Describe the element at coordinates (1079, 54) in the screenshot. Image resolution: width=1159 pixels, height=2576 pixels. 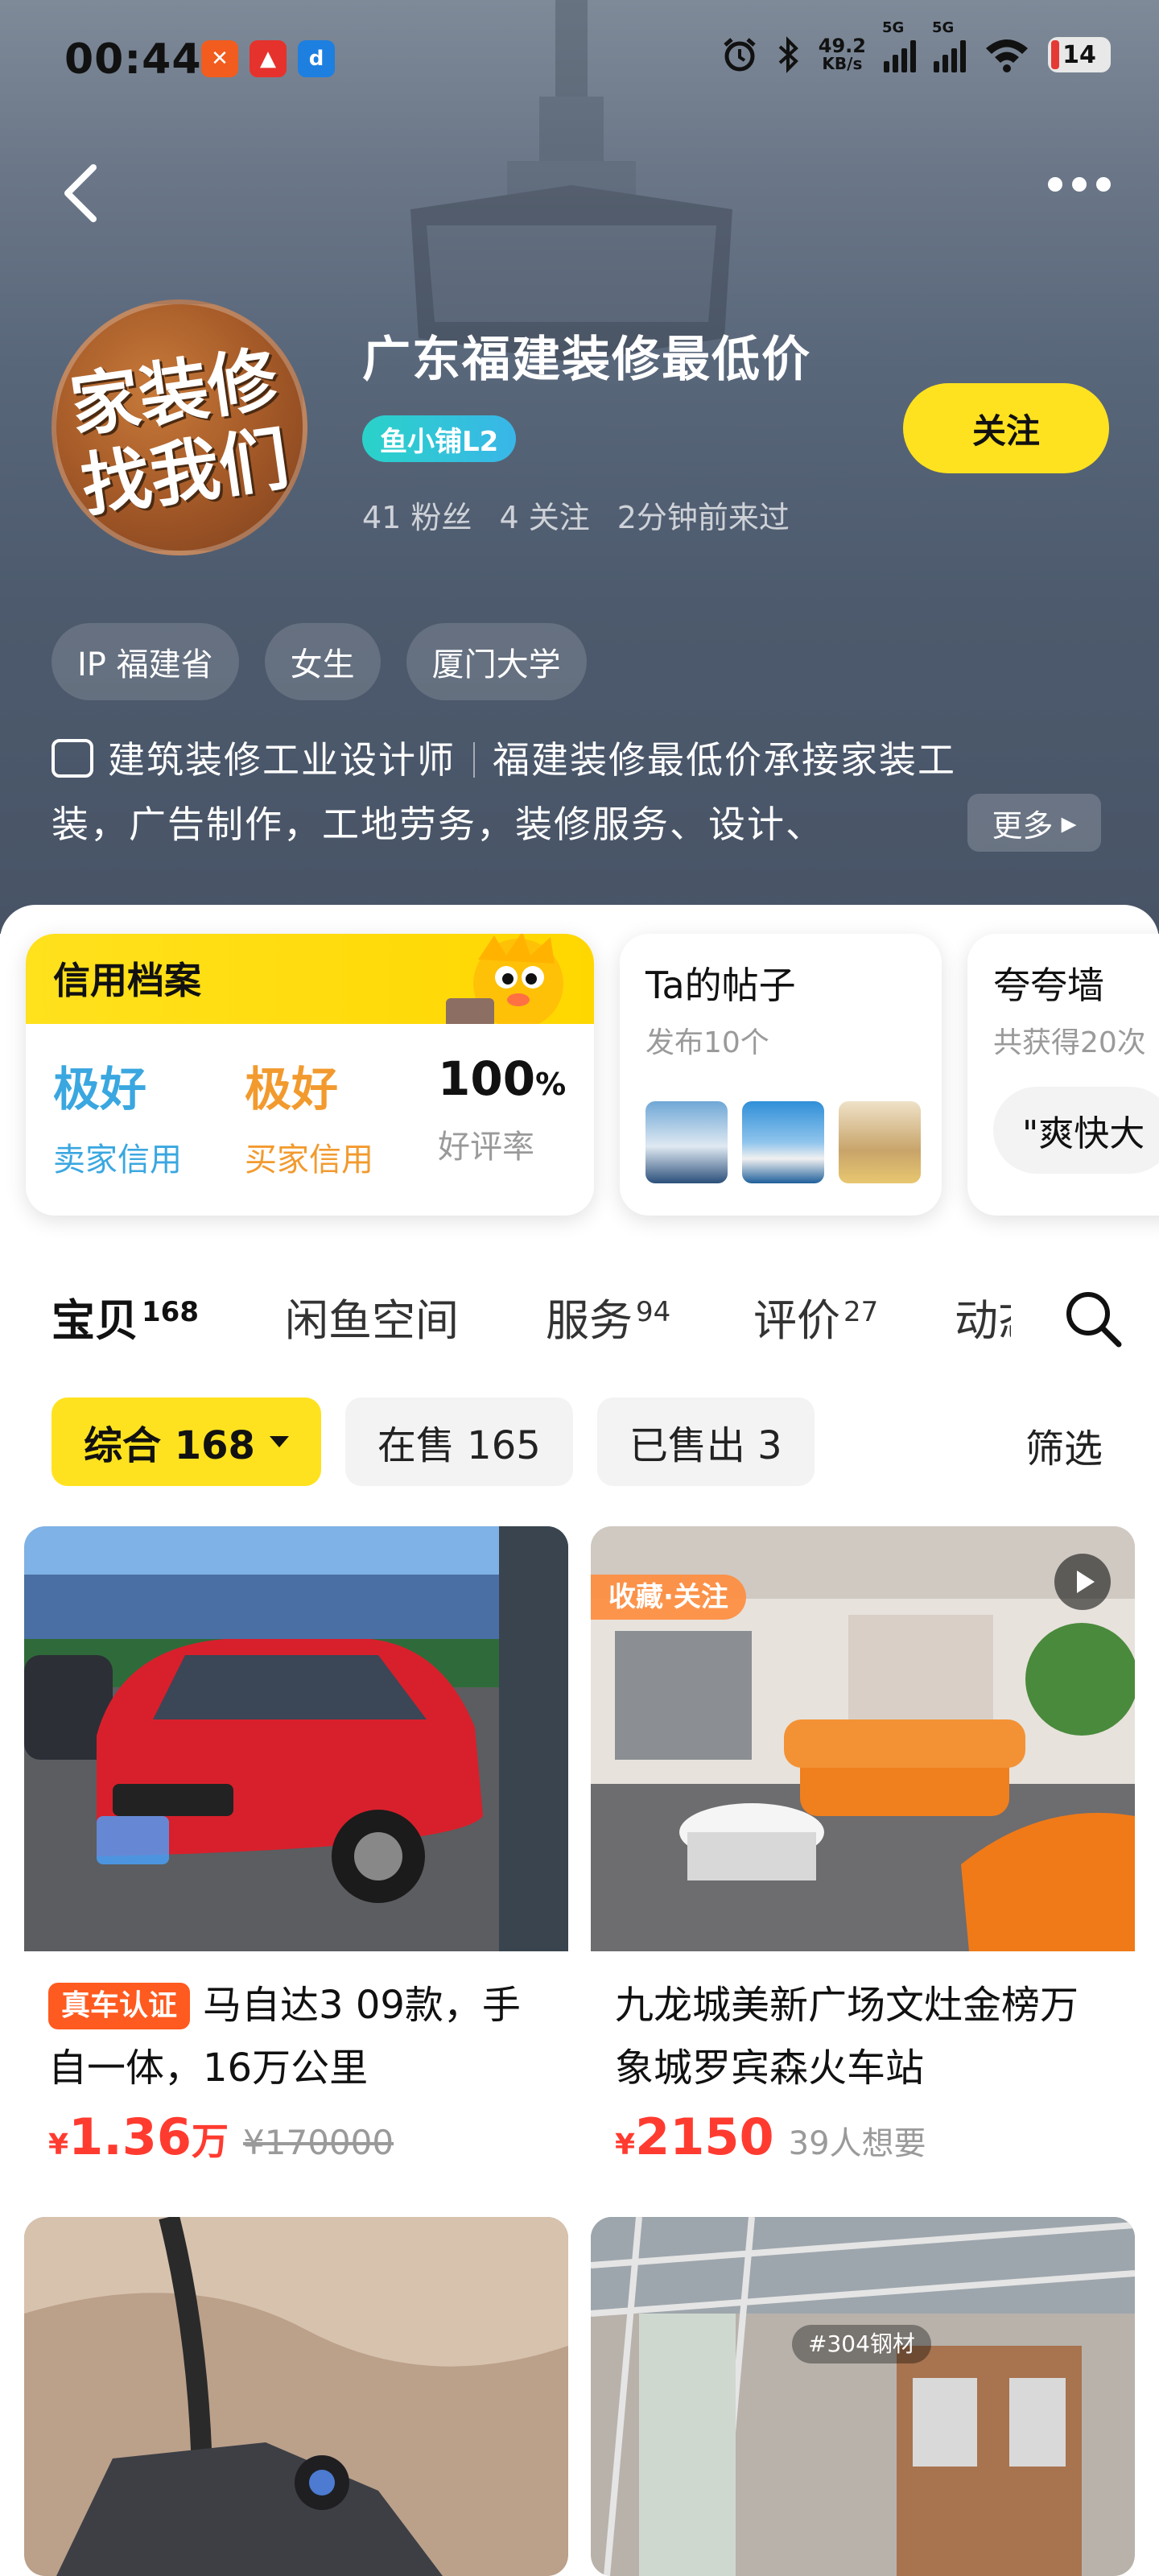
I see `battery-indicator: 14` at that location.